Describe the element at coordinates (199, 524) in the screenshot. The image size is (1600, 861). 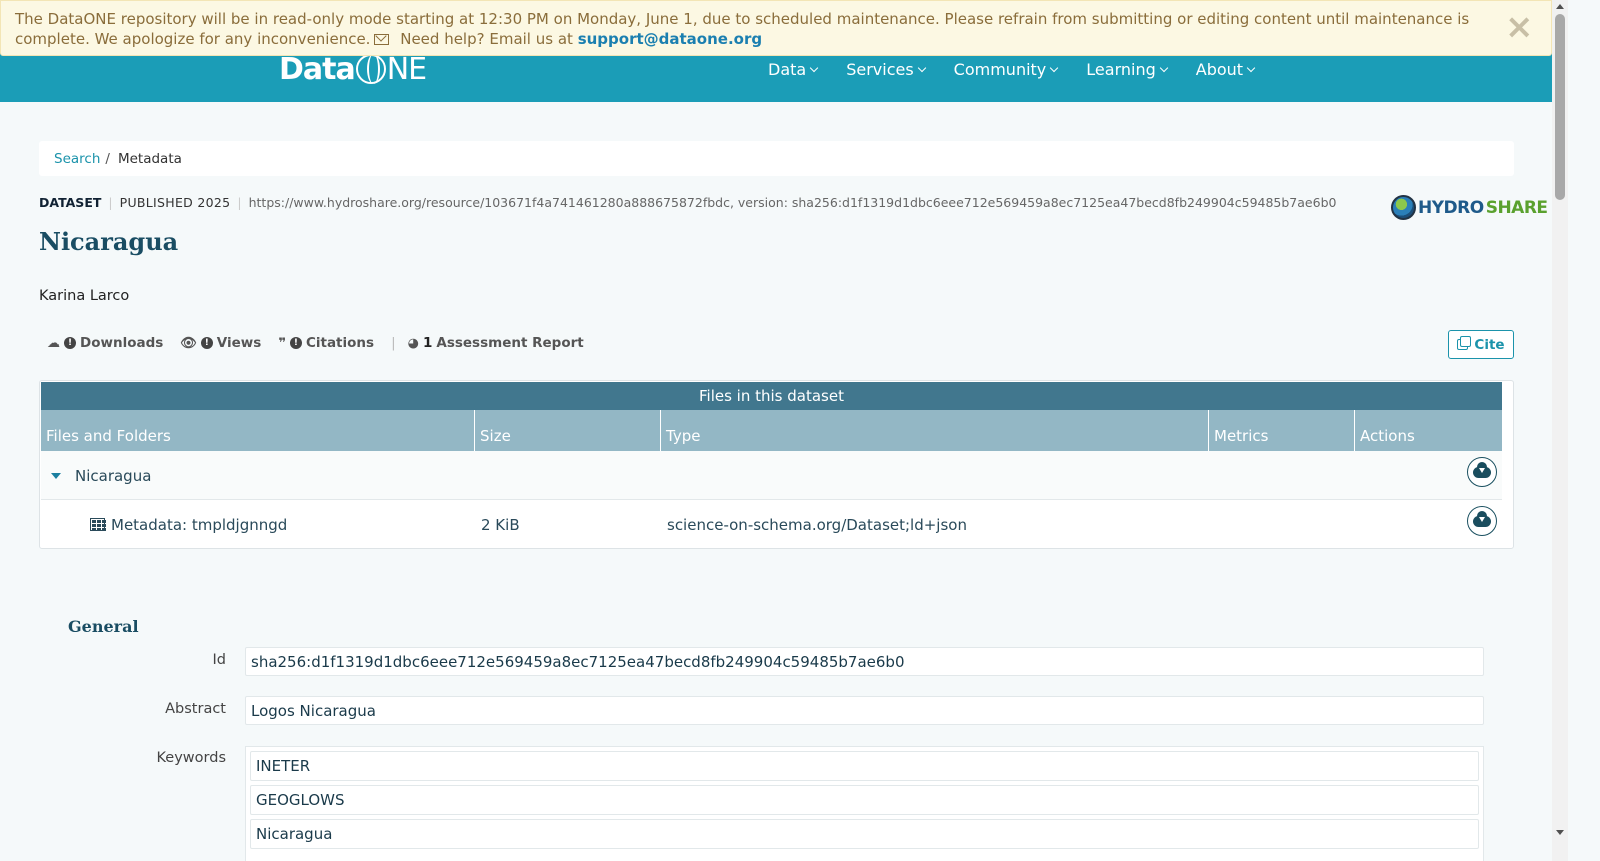
I see `file-name: Metadata: tmpldjgnngd` at that location.